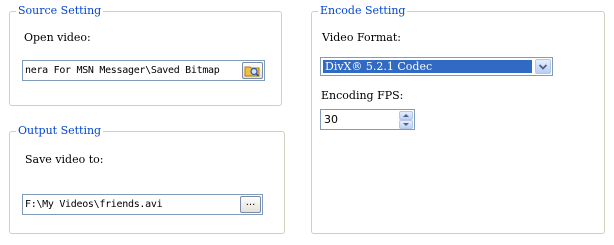  What do you see at coordinates (363, 11) in the screenshot?
I see `encode-setting-title: Encode Setting` at bounding box center [363, 11].